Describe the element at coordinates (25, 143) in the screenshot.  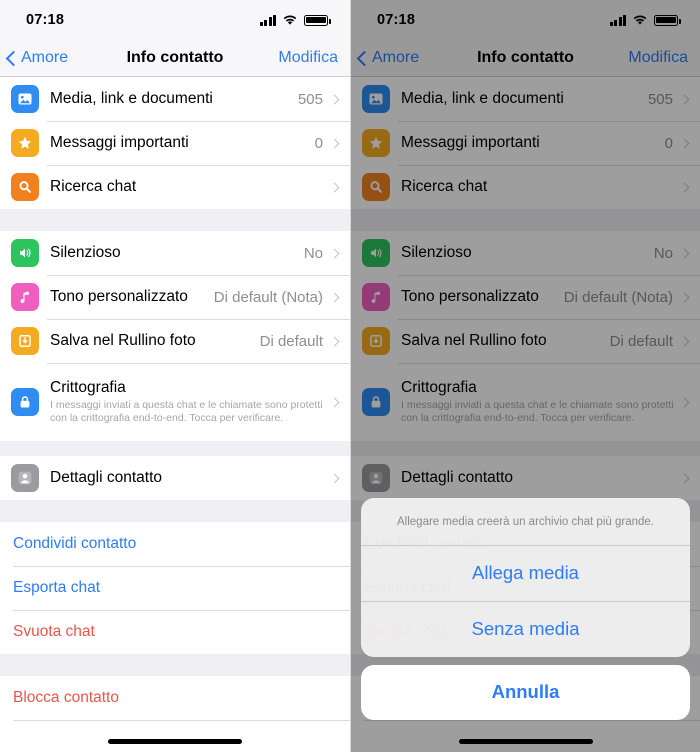
I see `star-icon` at that location.